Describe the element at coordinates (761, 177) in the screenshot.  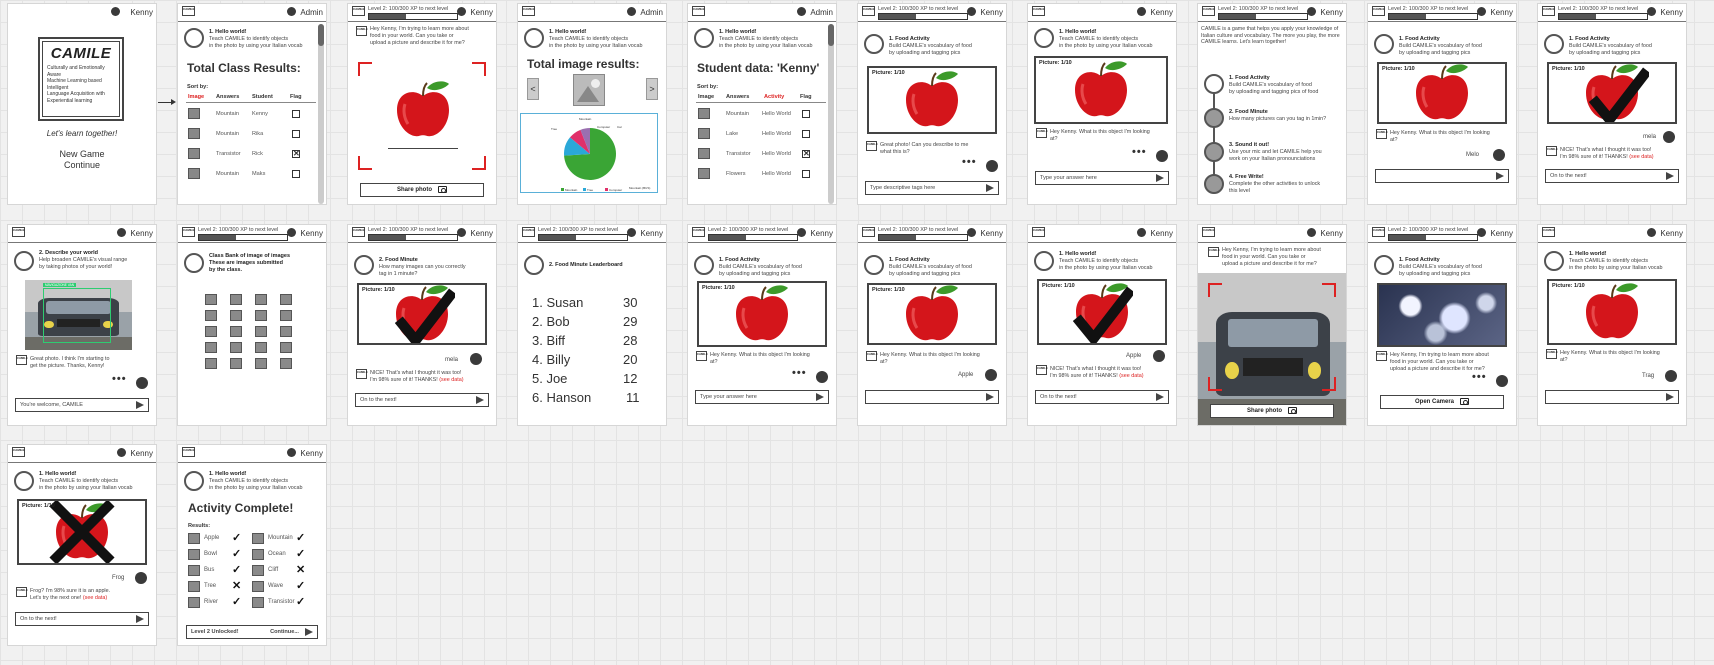
I see `table-row: Flowers Hello World` at that location.